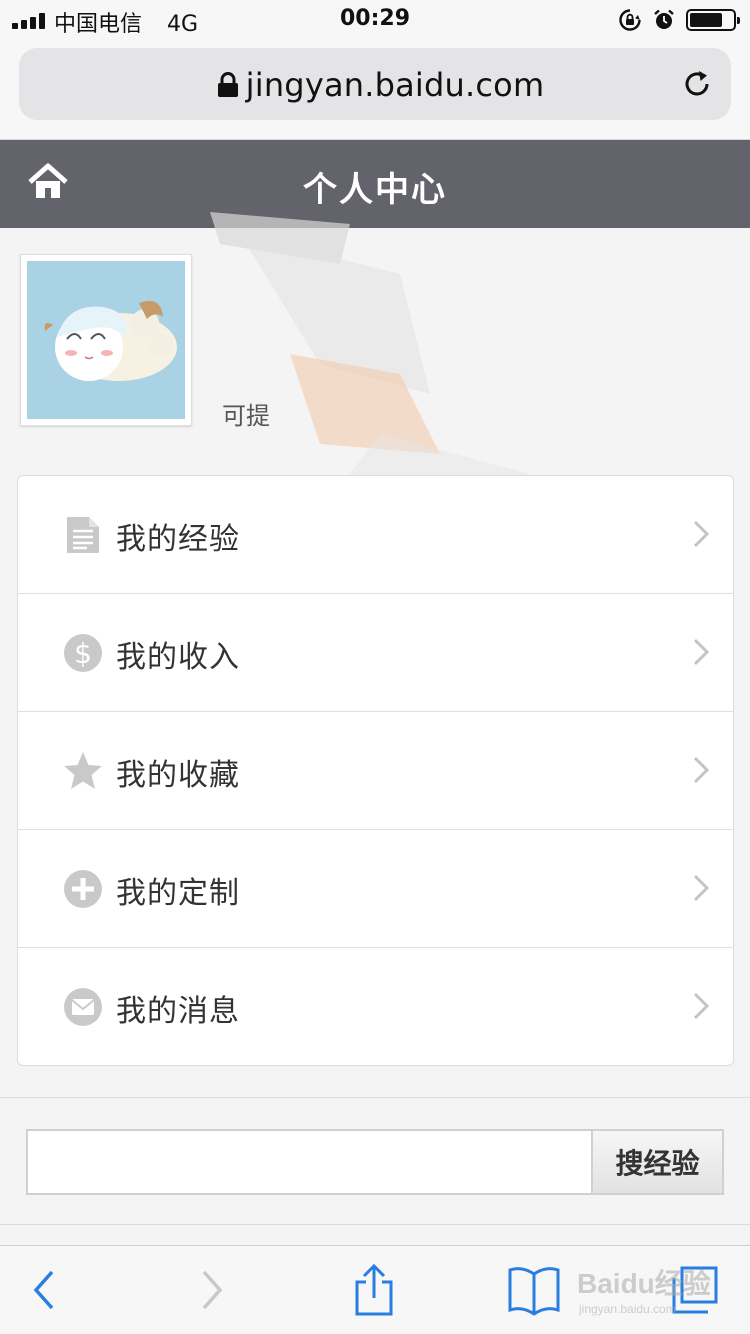 The width and height of the screenshot is (750, 1334). Describe the element at coordinates (657, 1162) in the screenshot. I see `search-button: 搜经验` at that location.